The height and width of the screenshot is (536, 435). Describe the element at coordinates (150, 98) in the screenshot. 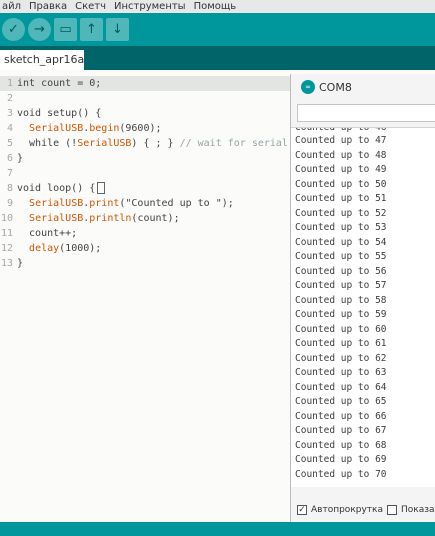

I see `code-line: 2` at that location.